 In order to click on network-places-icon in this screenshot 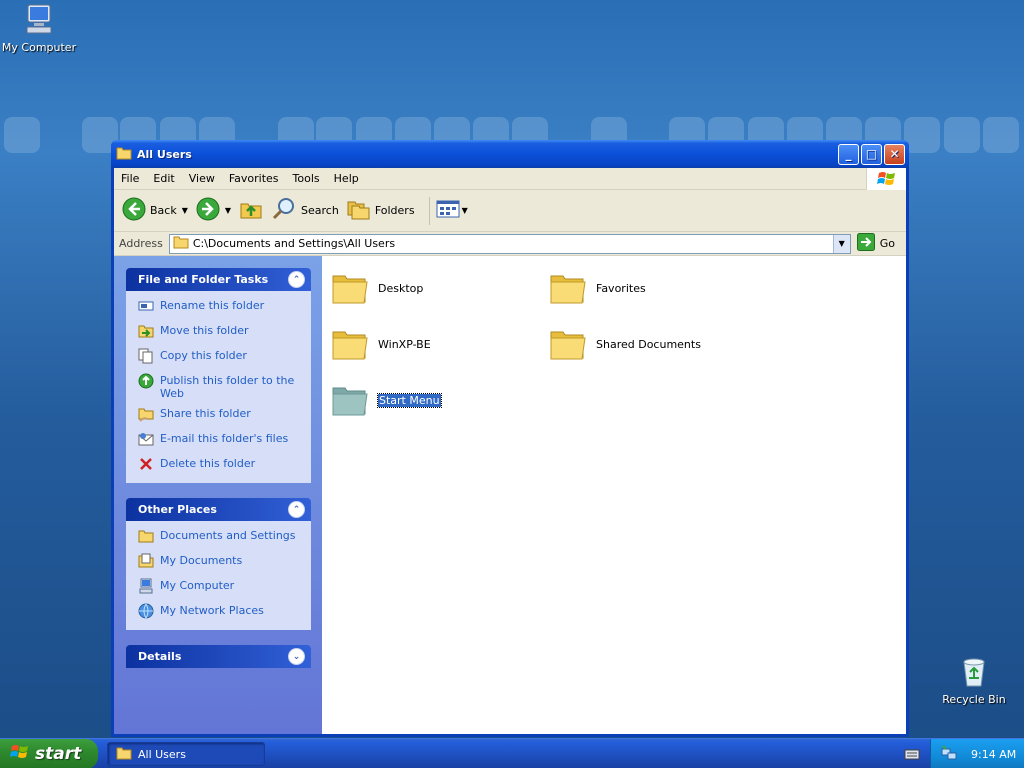, I will do `click(146, 612)`.